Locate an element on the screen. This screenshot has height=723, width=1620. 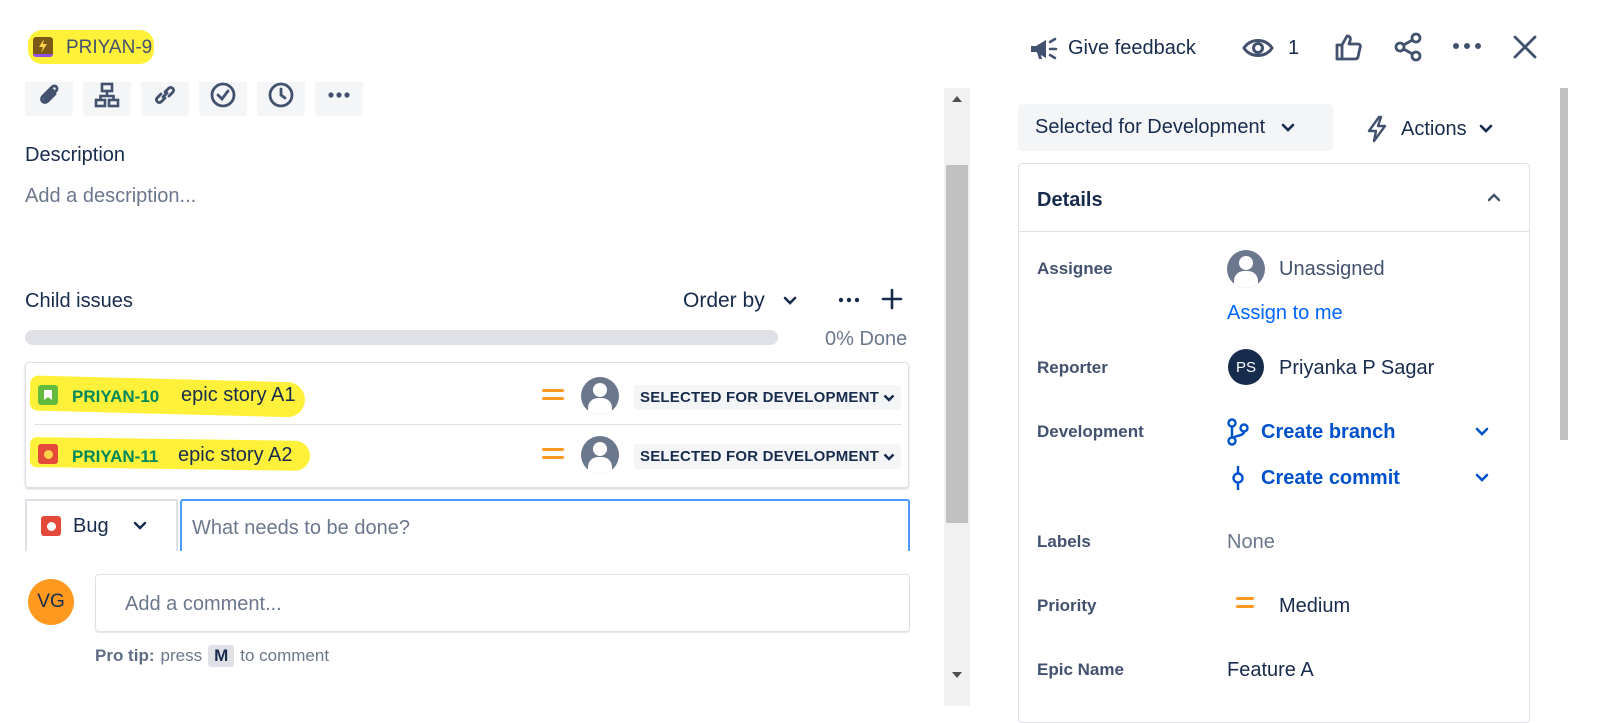
actions-button: Actions is located at coordinates (1429, 129).